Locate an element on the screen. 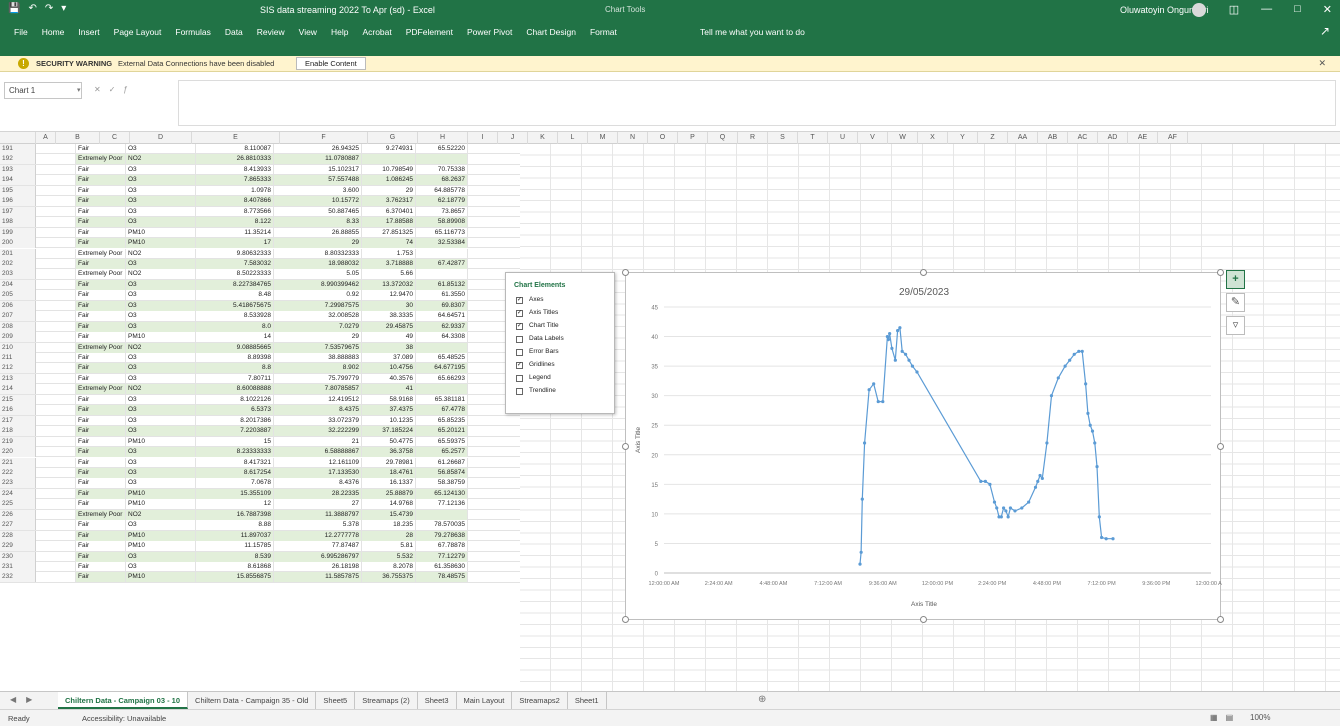 The width and height of the screenshot is (1340, 726). checkbox-checked-icon: ✓ is located at coordinates (519, 313).